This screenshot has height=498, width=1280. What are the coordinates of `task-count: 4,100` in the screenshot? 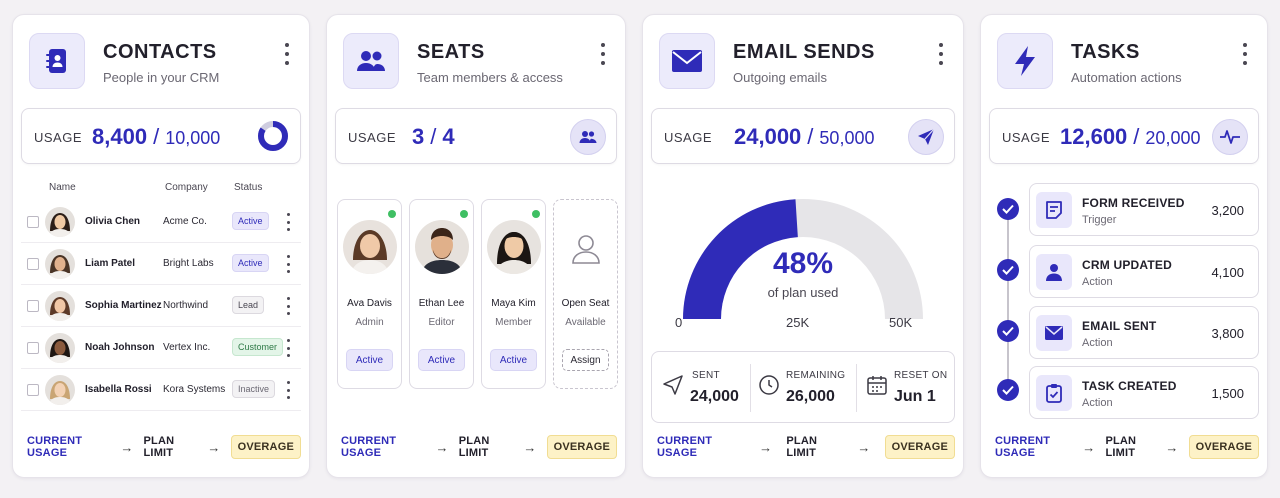 It's located at (1227, 272).